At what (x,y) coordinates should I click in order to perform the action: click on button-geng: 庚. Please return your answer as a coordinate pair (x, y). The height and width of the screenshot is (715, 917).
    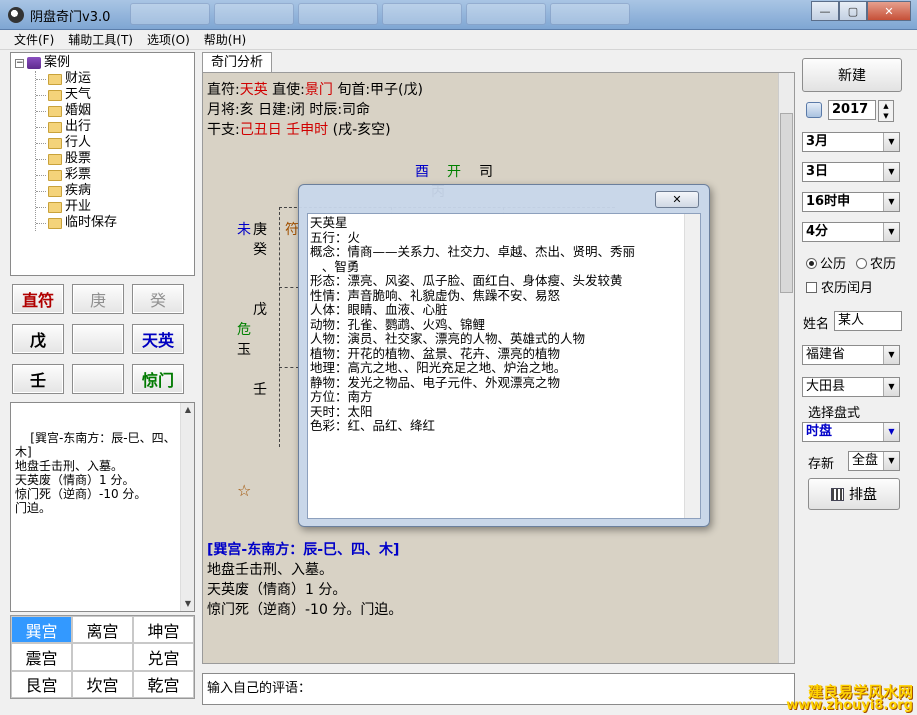
    Looking at the image, I should click on (98, 299).